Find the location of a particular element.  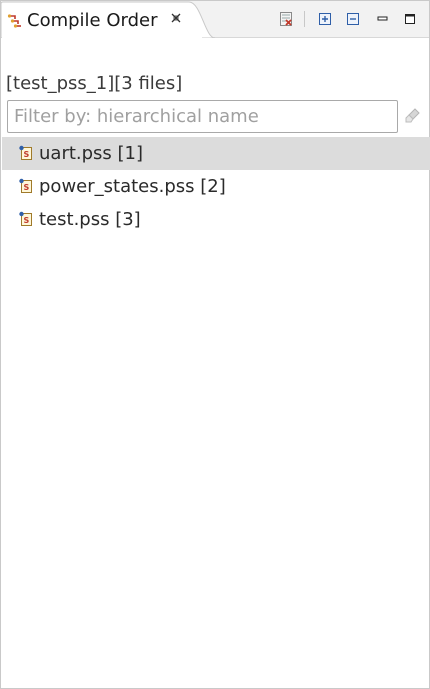

compile-order-list: S uart.pss [1] S power_states.pss [2] S is located at coordinates (216, 186).